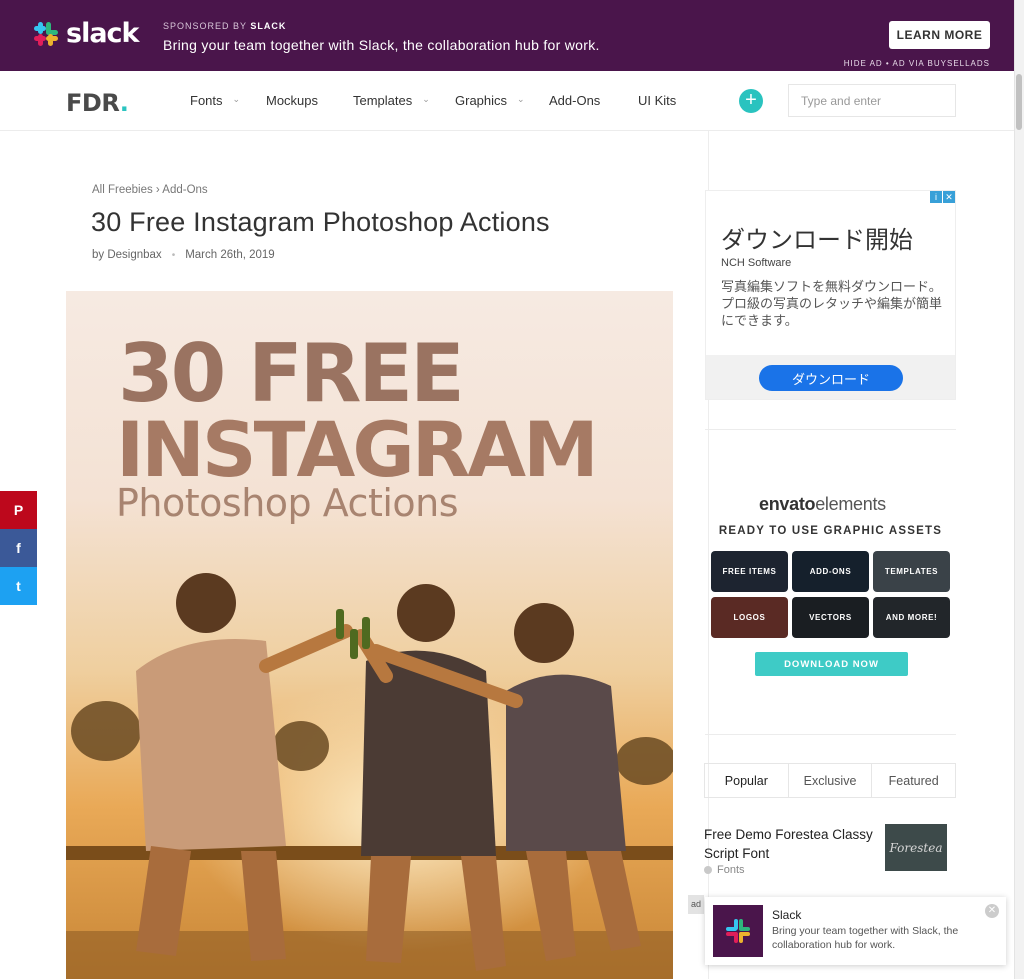 Image resolution: width=1024 pixels, height=979 pixels. Describe the element at coordinates (831, 378) in the screenshot. I see `ad-download-button: ダウンロード` at that location.